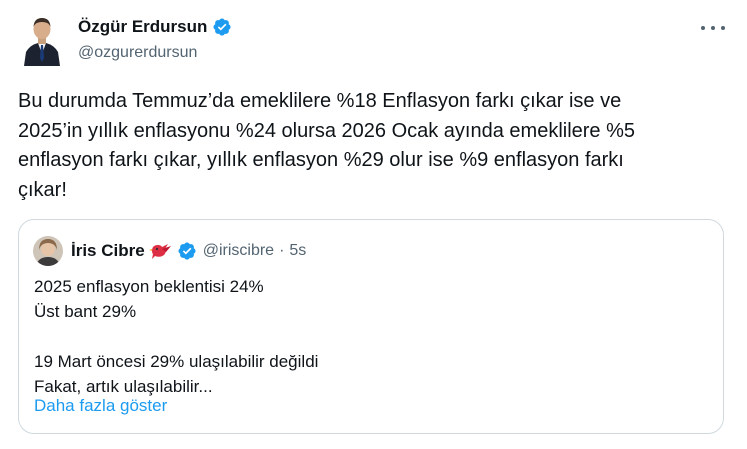  I want to click on author-name: Özgür Erdursun, so click(142, 27).